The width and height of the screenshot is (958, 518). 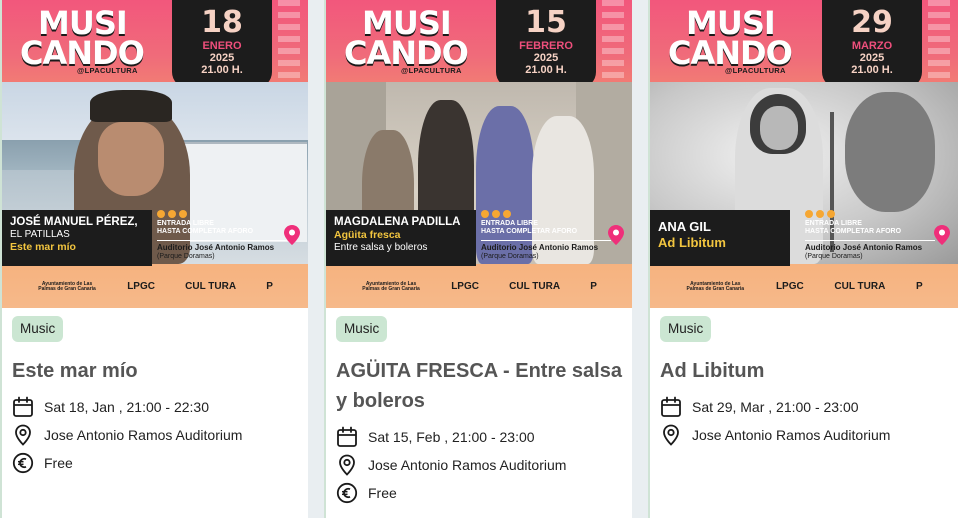 I want to click on event-date: Sat 18, Jan , 21:00 - 22:30, so click(x=127, y=406).